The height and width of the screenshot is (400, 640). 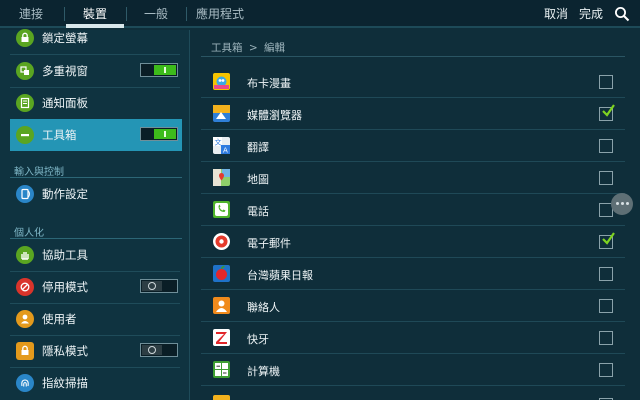 I want to click on list-item-label: 布卡漫畫, so click(x=269, y=83).